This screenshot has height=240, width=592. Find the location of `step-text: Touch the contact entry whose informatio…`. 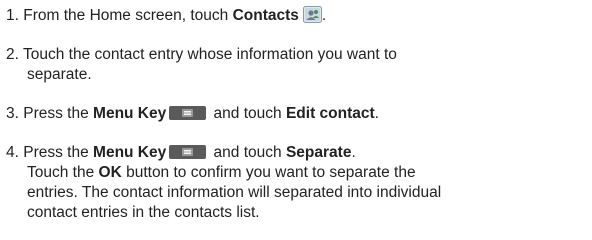

step-text: Touch the contact entry whose informatio… is located at coordinates (209, 54).